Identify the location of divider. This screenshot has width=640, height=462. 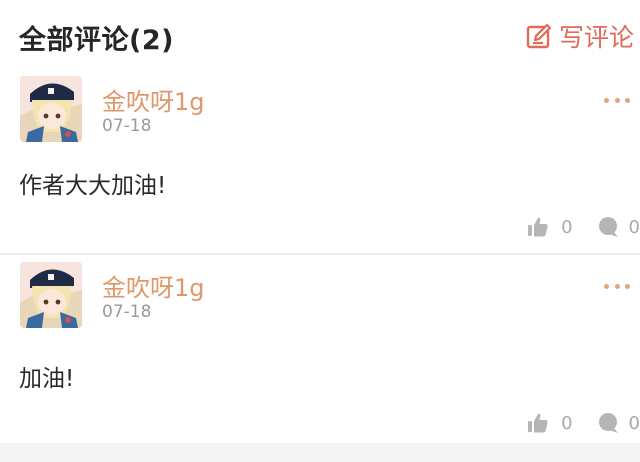
(320, 254).